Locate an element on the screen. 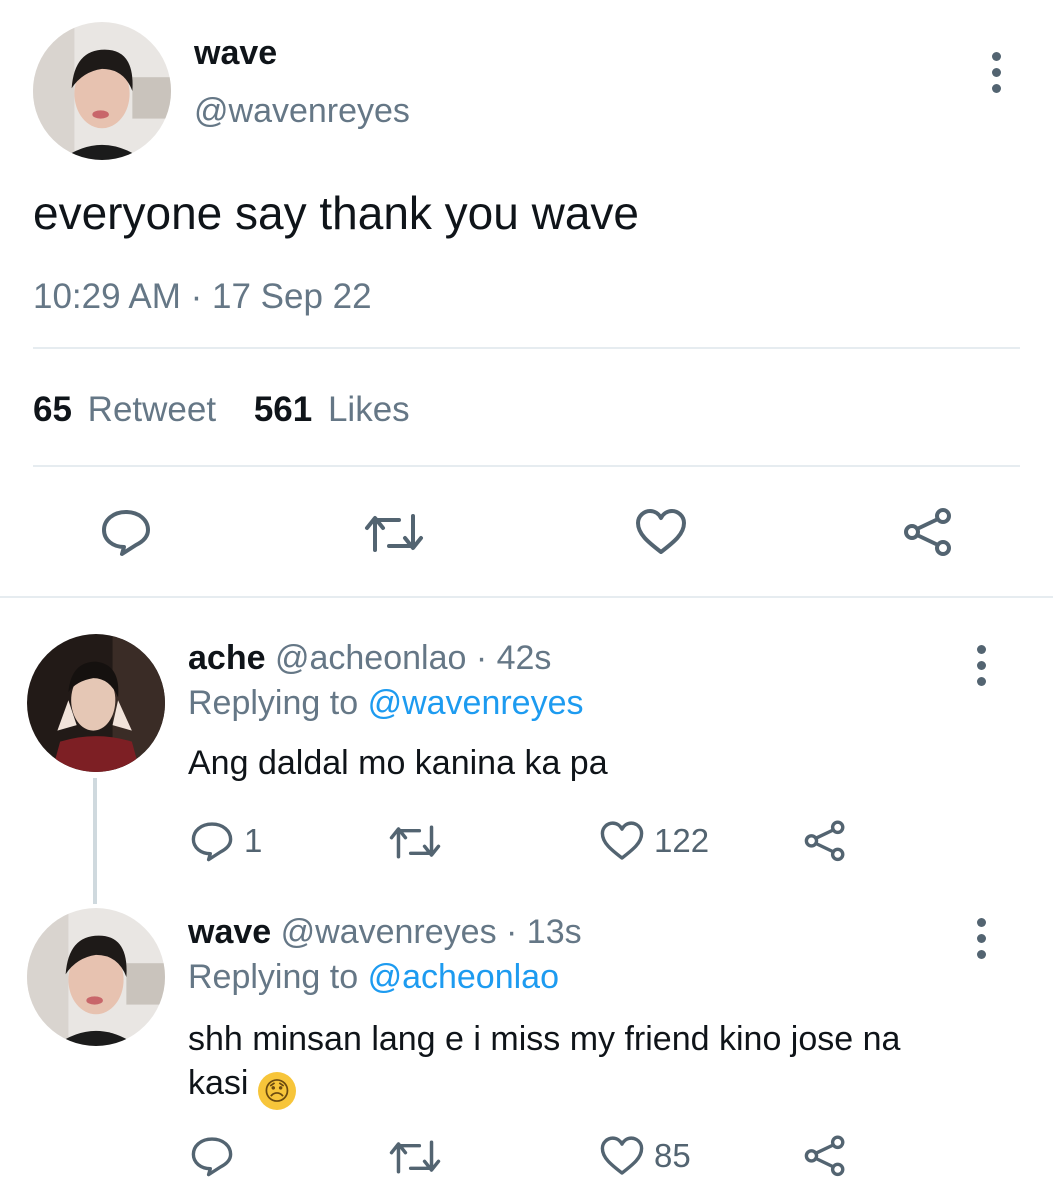  engagement-stats: 65 Retweet 561 Likes is located at coordinates (221, 410).